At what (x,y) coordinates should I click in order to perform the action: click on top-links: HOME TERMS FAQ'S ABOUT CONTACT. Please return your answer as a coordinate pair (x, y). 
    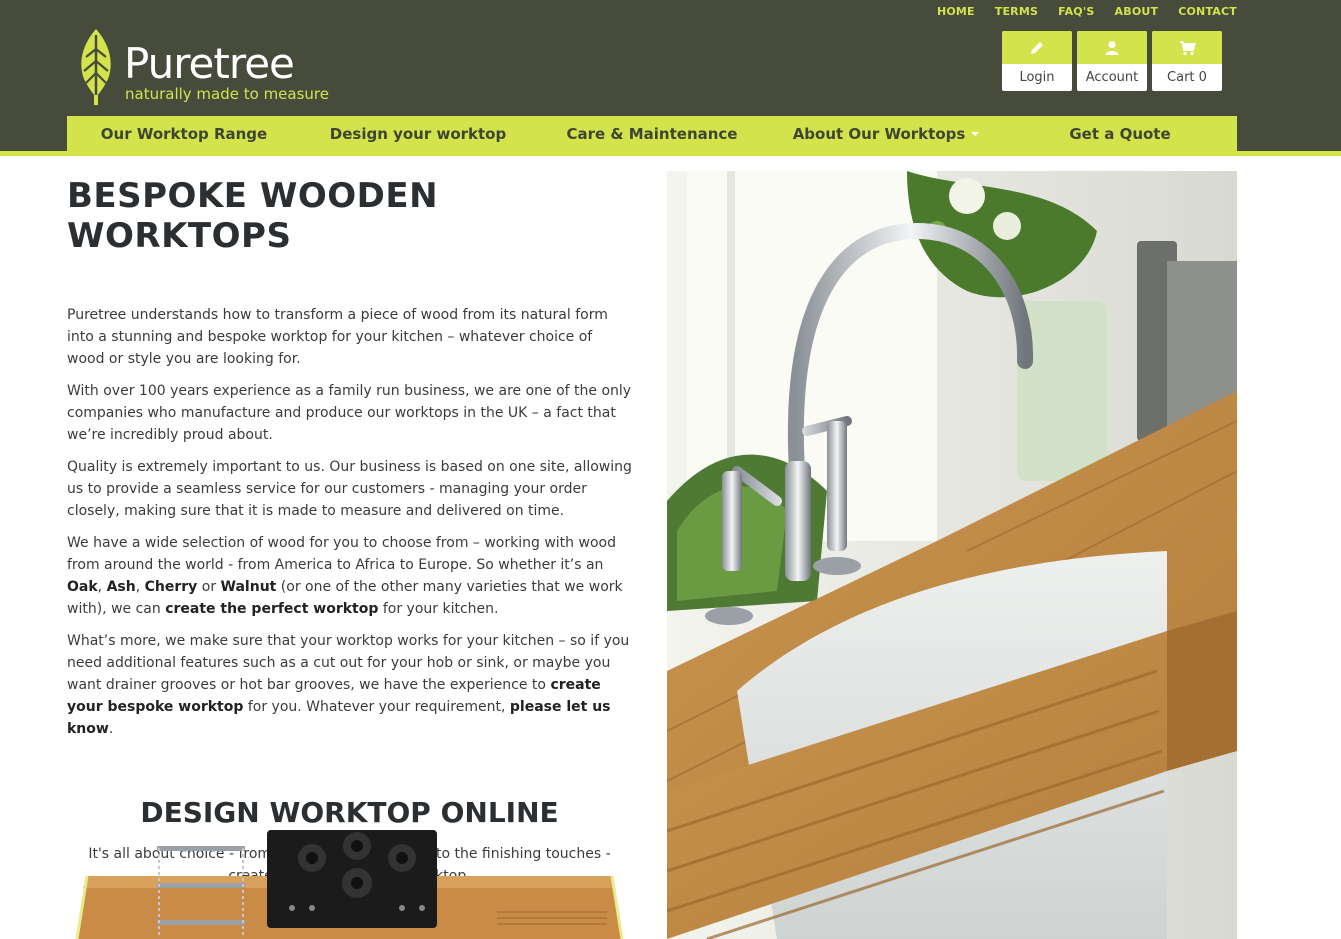
    Looking at the image, I should click on (1082, 11).